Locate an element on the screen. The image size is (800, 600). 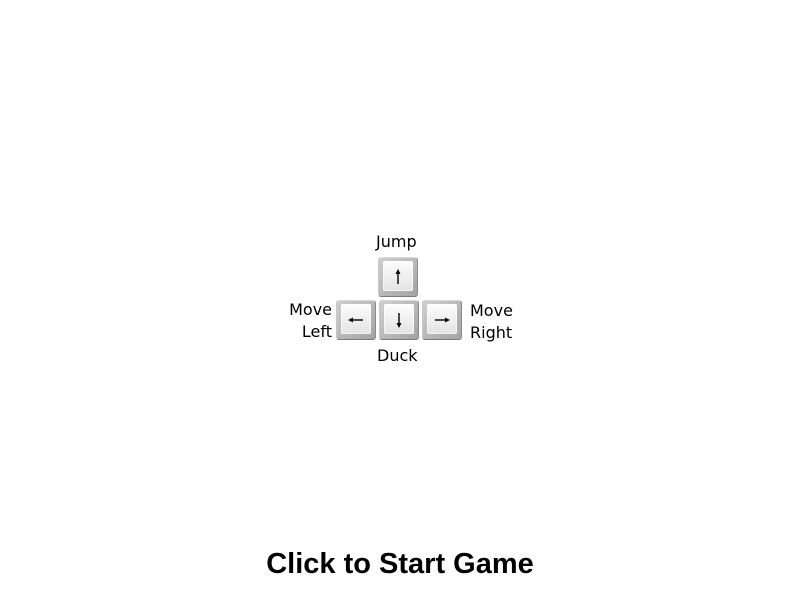
move-left-label: Move Left is located at coordinates (301, 321).